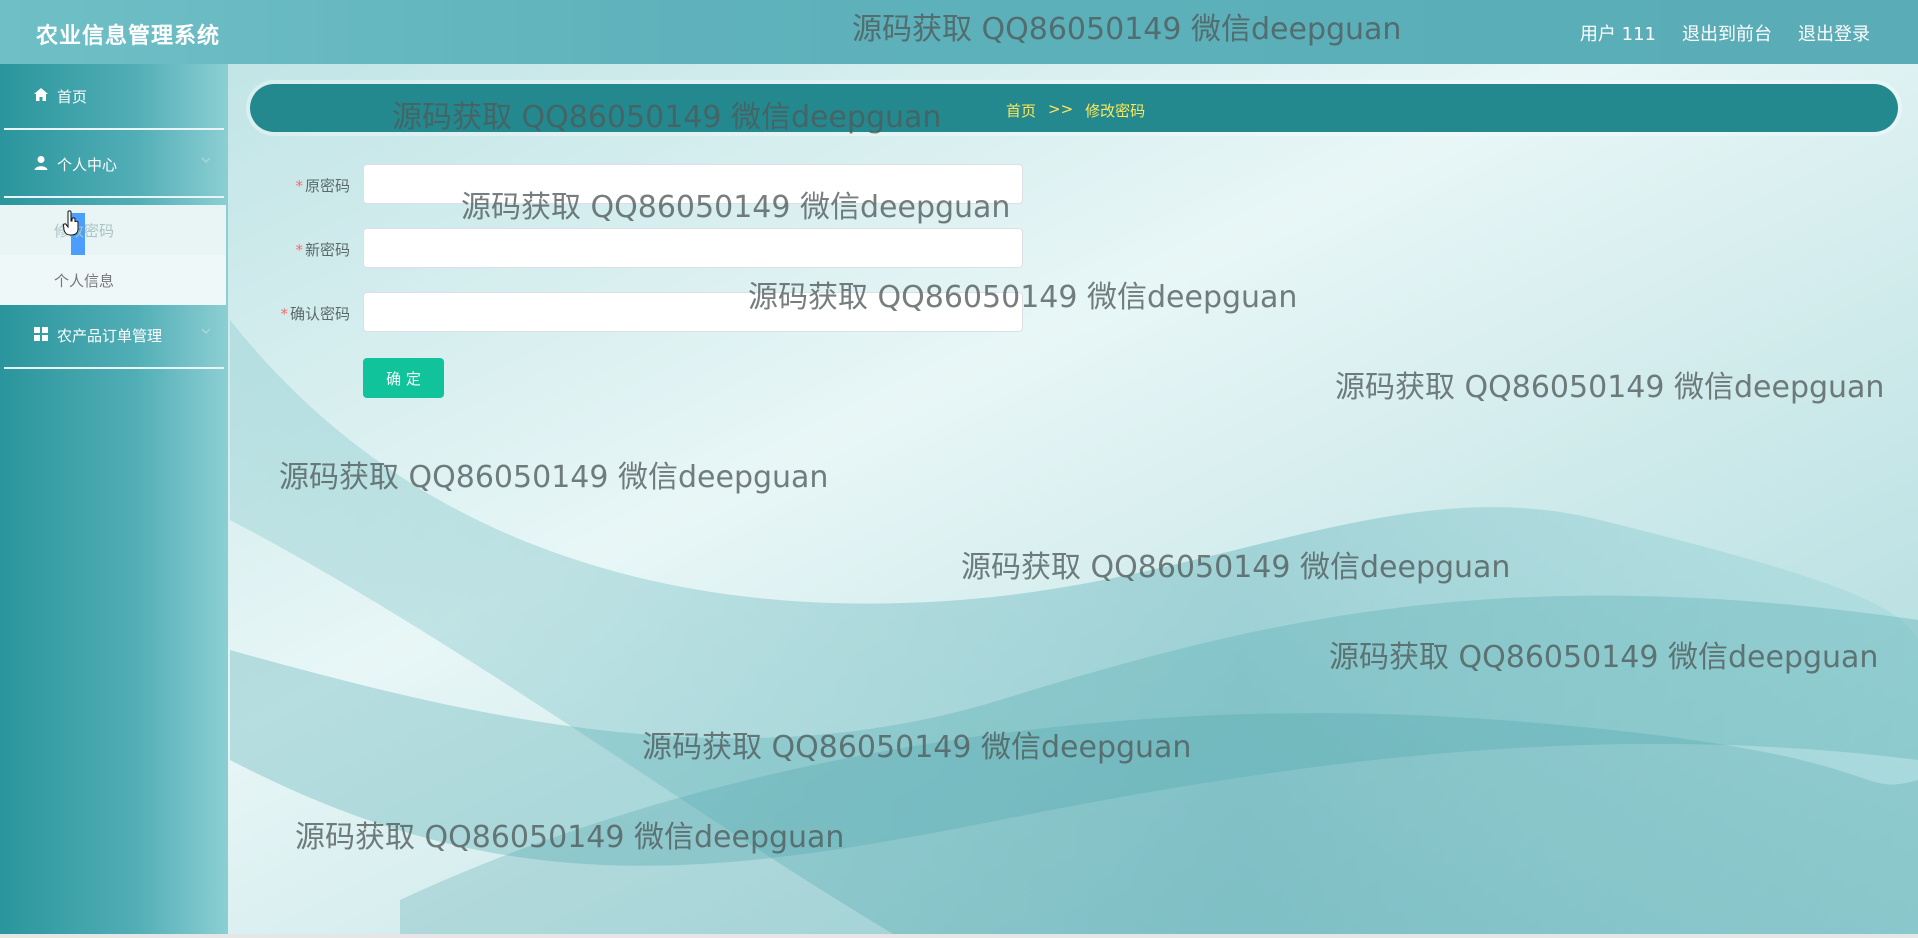 The image size is (1918, 938). What do you see at coordinates (1021, 110) in the screenshot?
I see `breadcrumb-home-link: 首页` at bounding box center [1021, 110].